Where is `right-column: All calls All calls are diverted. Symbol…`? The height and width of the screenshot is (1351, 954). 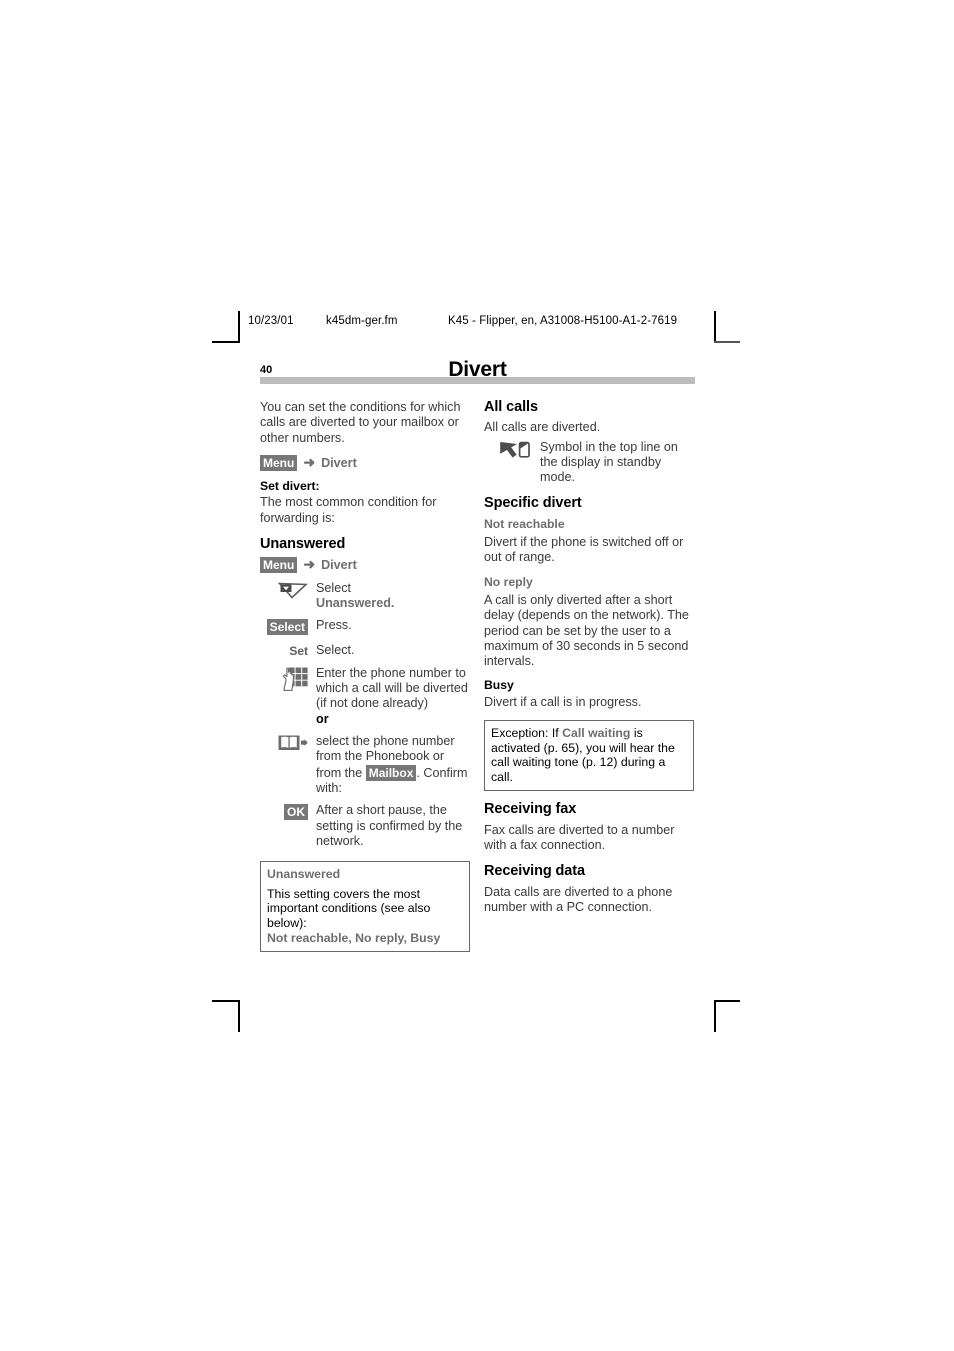
right-column: All calls All calls are diverted. Symbol… is located at coordinates (589, 661).